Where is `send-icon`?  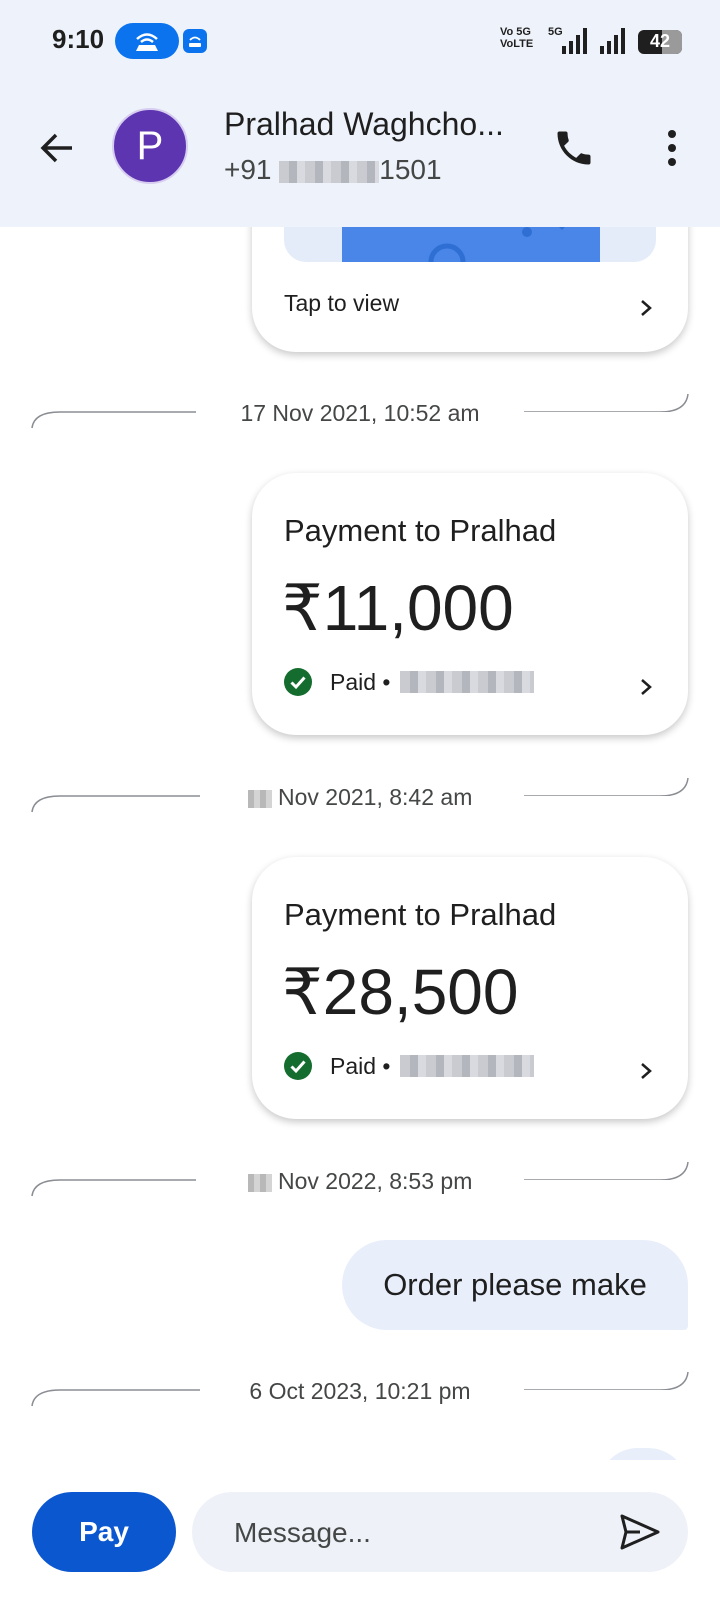 send-icon is located at coordinates (640, 1532).